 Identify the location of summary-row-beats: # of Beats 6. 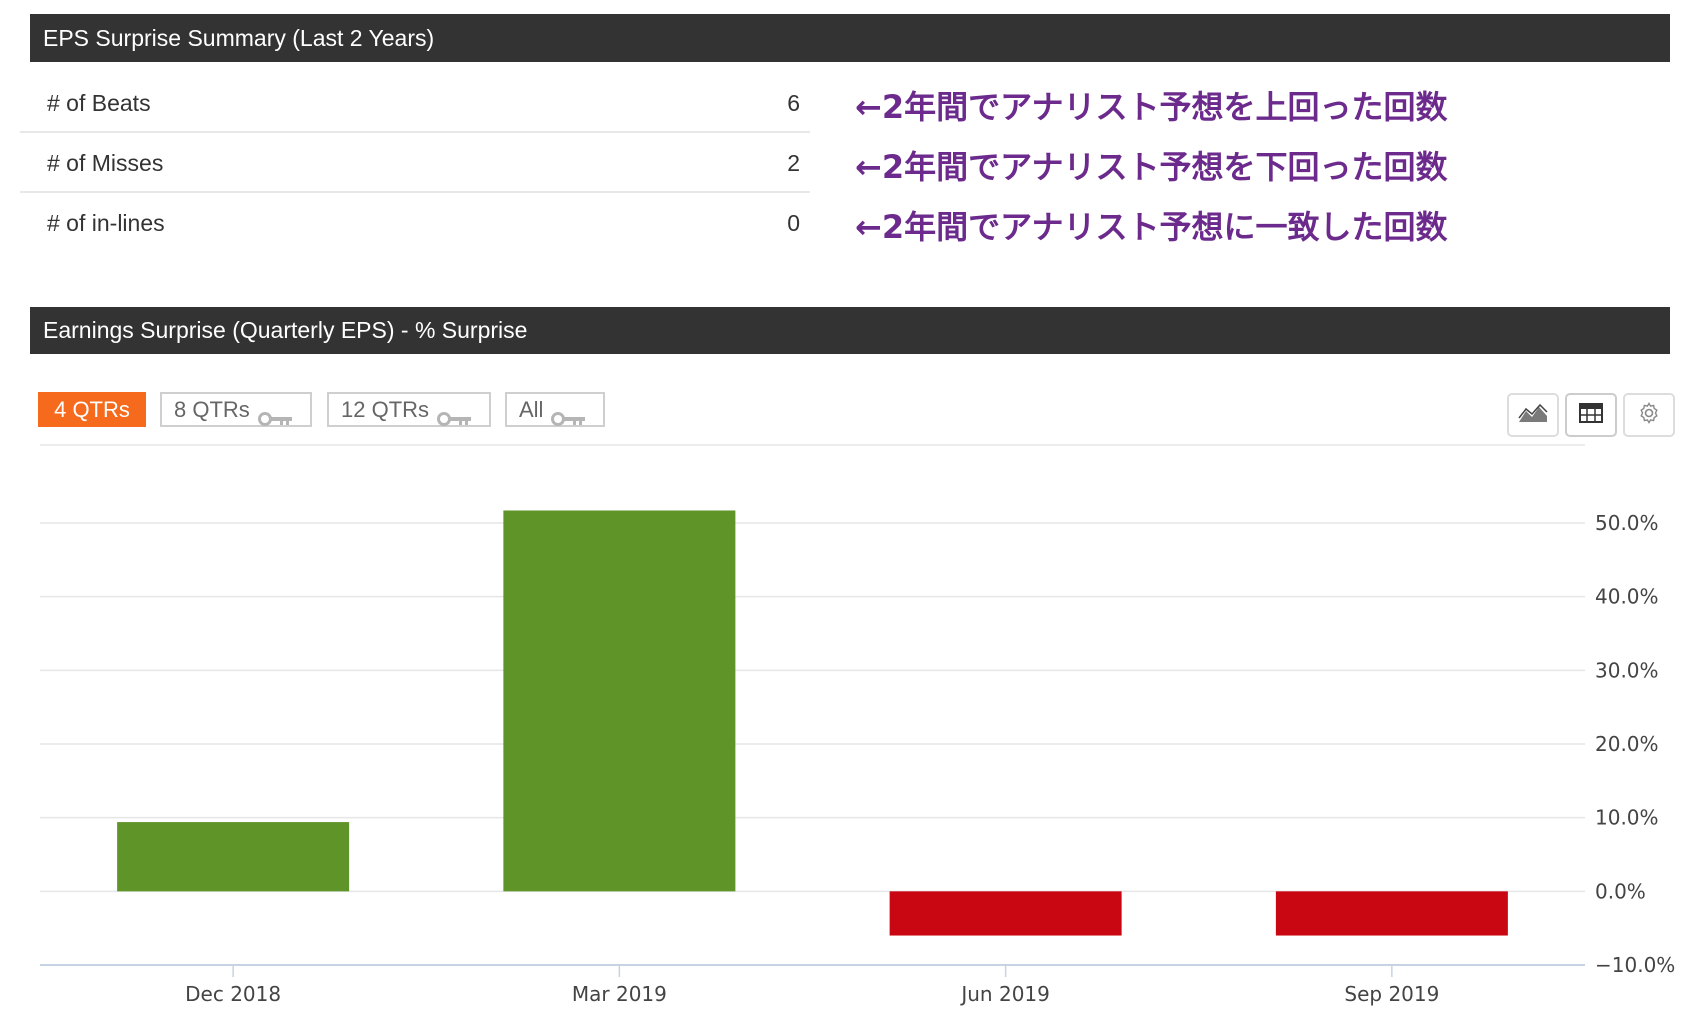
(415, 103).